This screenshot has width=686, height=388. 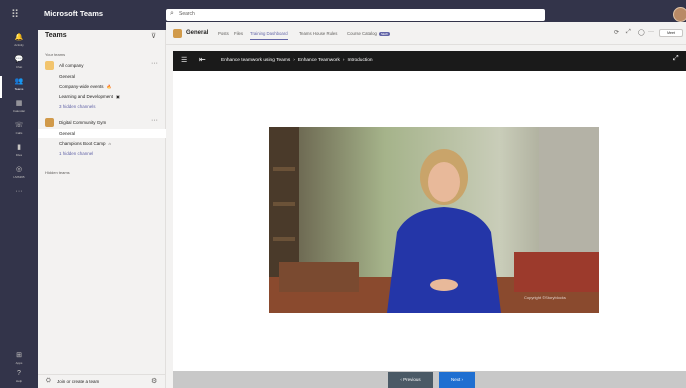 I want to click on calls-icon: ☏, so click(x=19, y=125).